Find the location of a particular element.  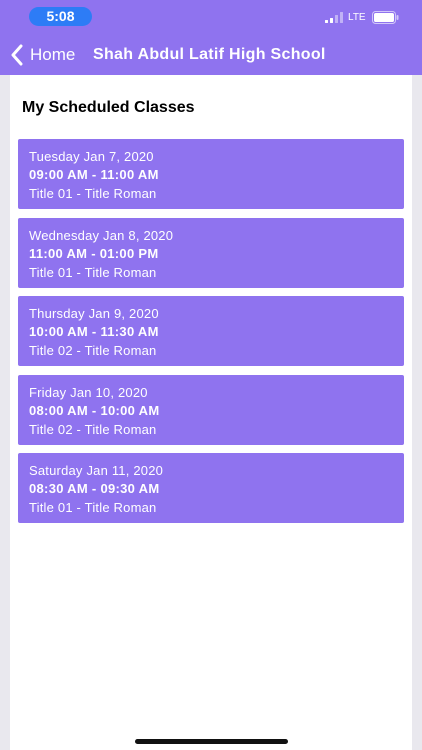

class-date: Friday Jan 10, 2020 is located at coordinates (88, 392).